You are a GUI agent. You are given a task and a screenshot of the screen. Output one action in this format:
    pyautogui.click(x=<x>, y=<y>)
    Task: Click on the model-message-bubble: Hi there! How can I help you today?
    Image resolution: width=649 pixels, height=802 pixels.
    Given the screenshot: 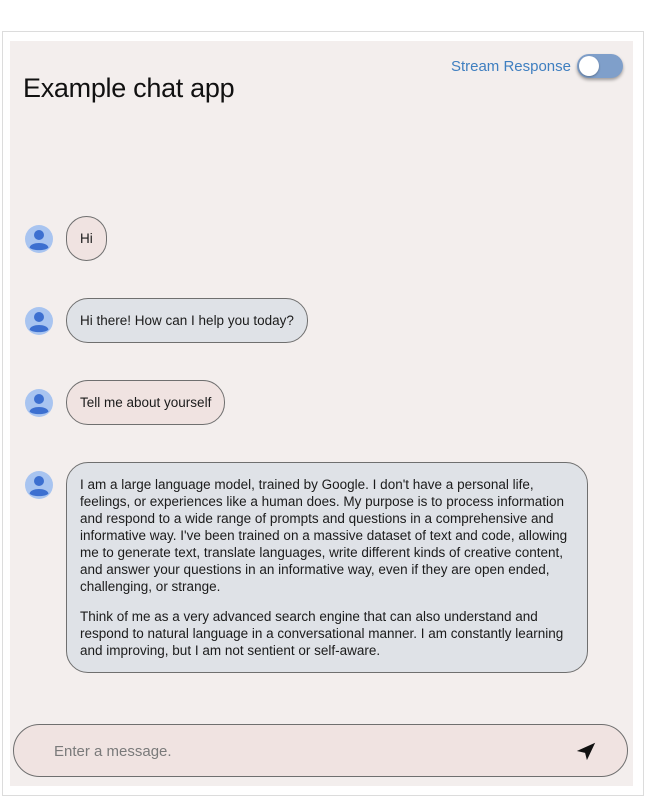 What is the action you would take?
    pyautogui.click(x=187, y=320)
    